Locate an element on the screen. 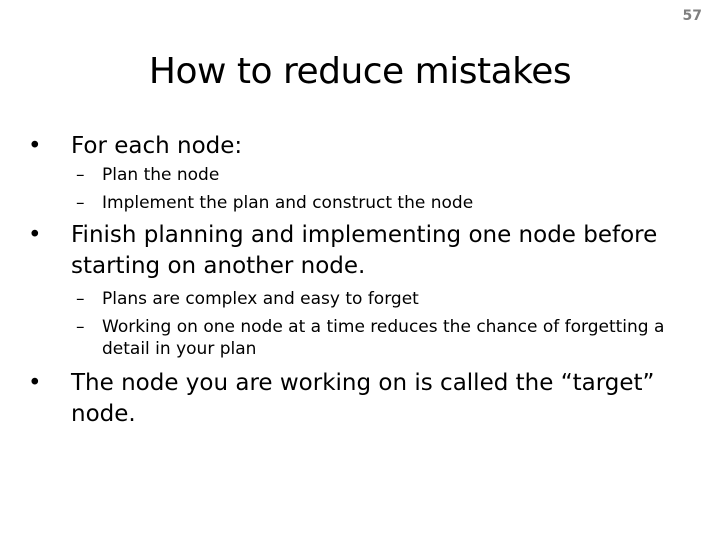 The width and height of the screenshot is (720, 540). sub-item: – Plans are complex and easy to forget is located at coordinates (364, 299).